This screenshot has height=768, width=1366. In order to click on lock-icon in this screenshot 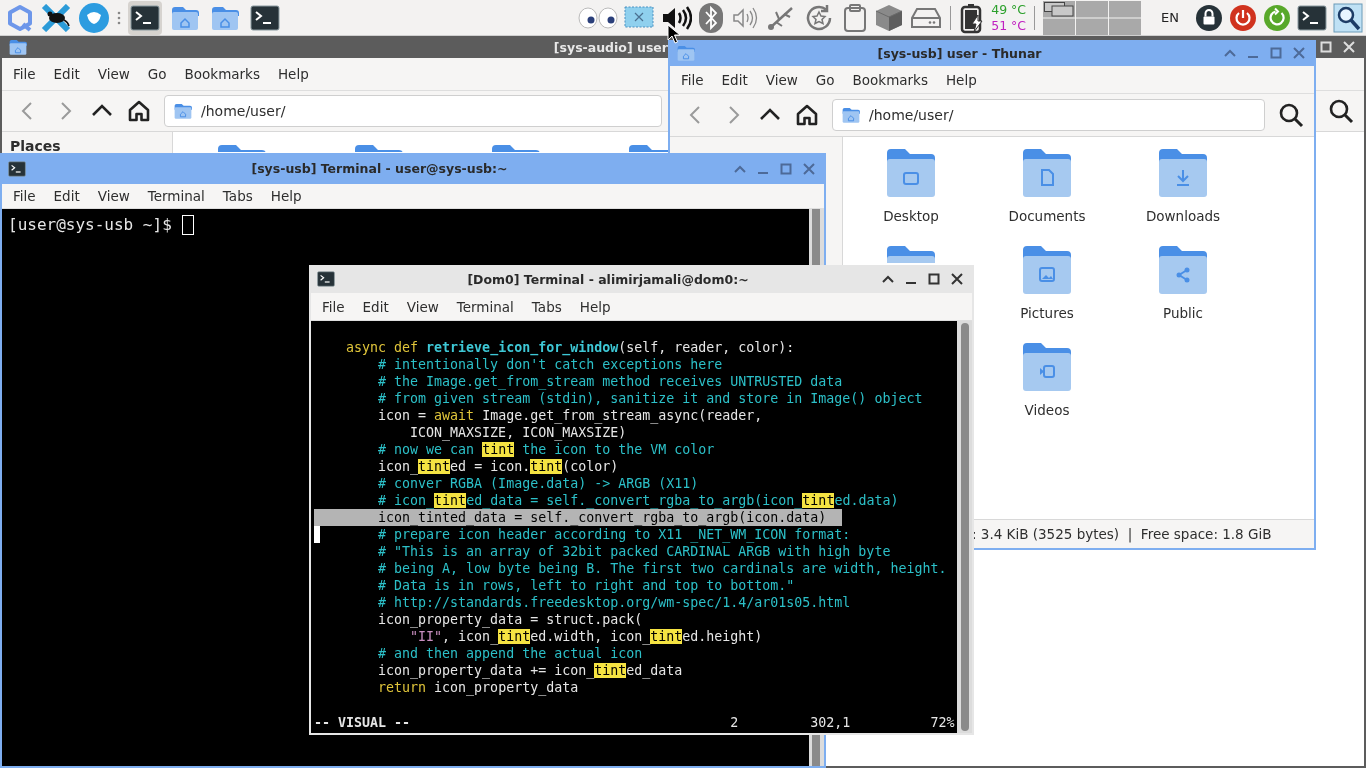, I will do `click(1209, 17)`.